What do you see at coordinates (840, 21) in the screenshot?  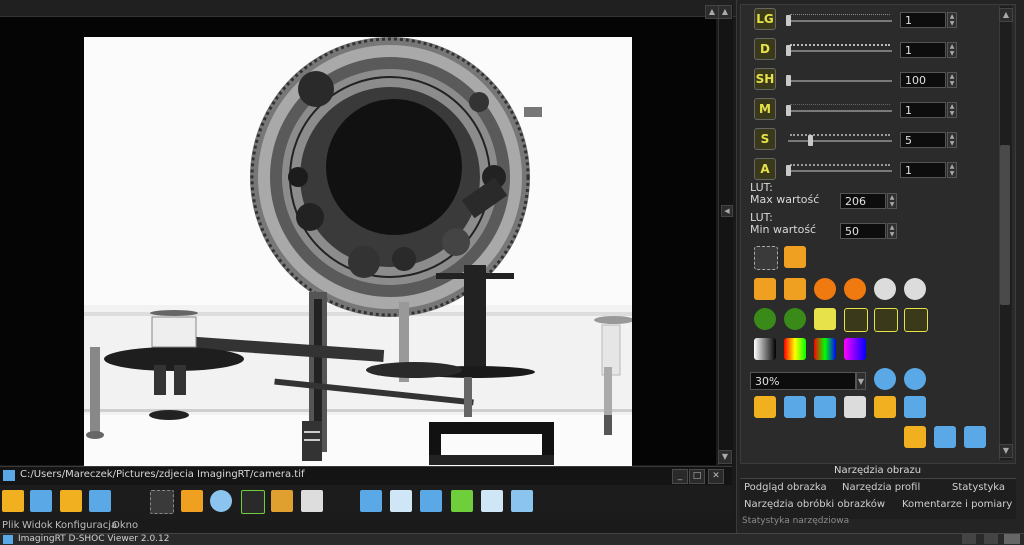 I see `lg-track` at bounding box center [840, 21].